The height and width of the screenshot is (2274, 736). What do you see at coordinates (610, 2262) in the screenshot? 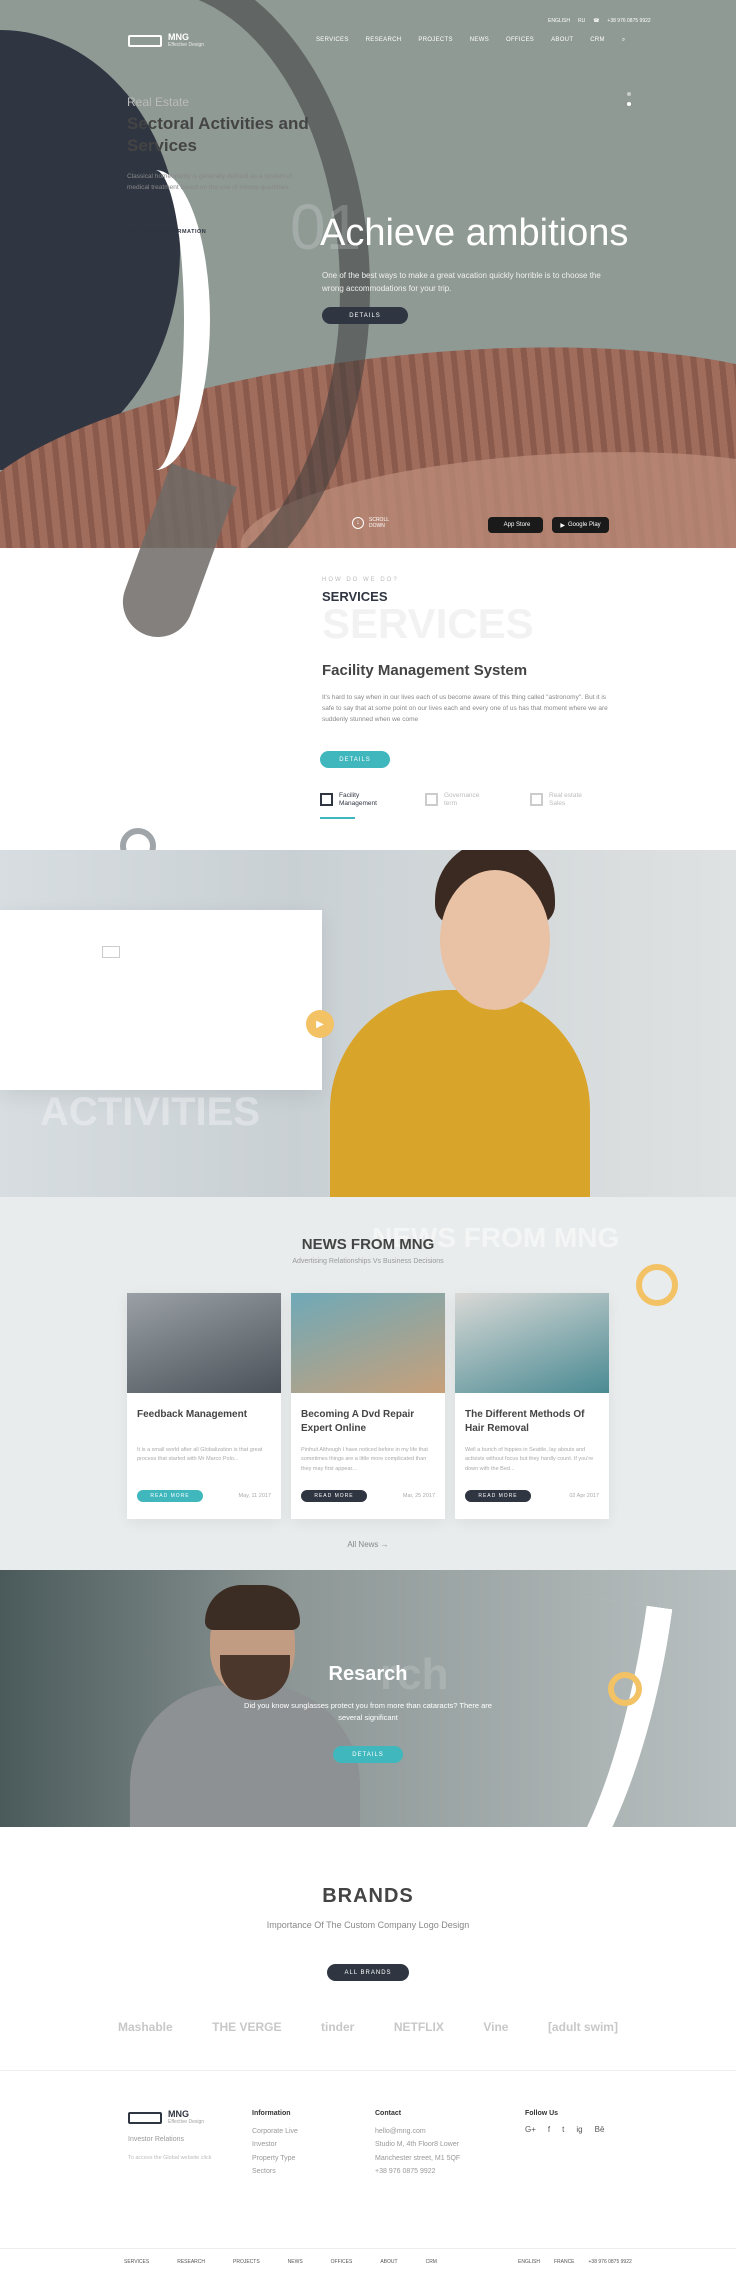
I see `bottom-phone: +38 976 0875 9922` at bounding box center [610, 2262].